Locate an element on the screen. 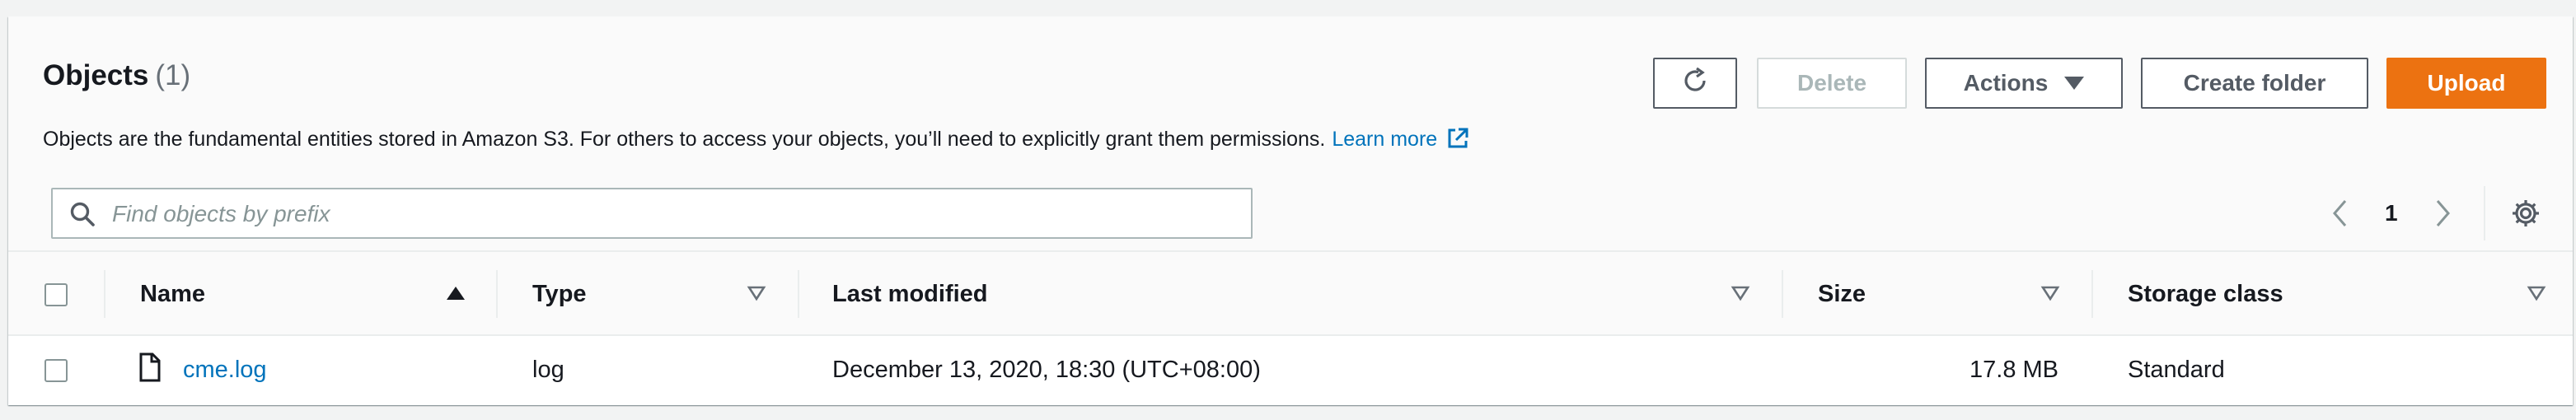  pagination-divider is located at coordinates (2484, 213).